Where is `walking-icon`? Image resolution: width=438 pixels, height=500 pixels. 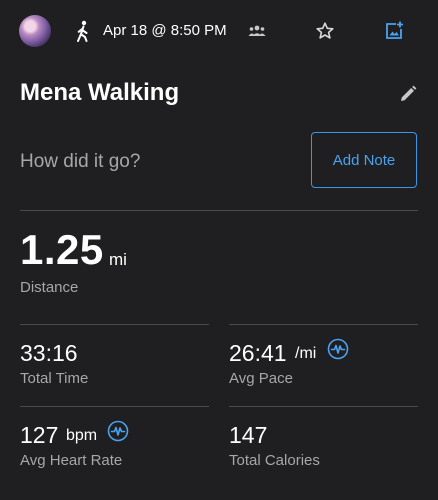 walking-icon is located at coordinates (82, 31).